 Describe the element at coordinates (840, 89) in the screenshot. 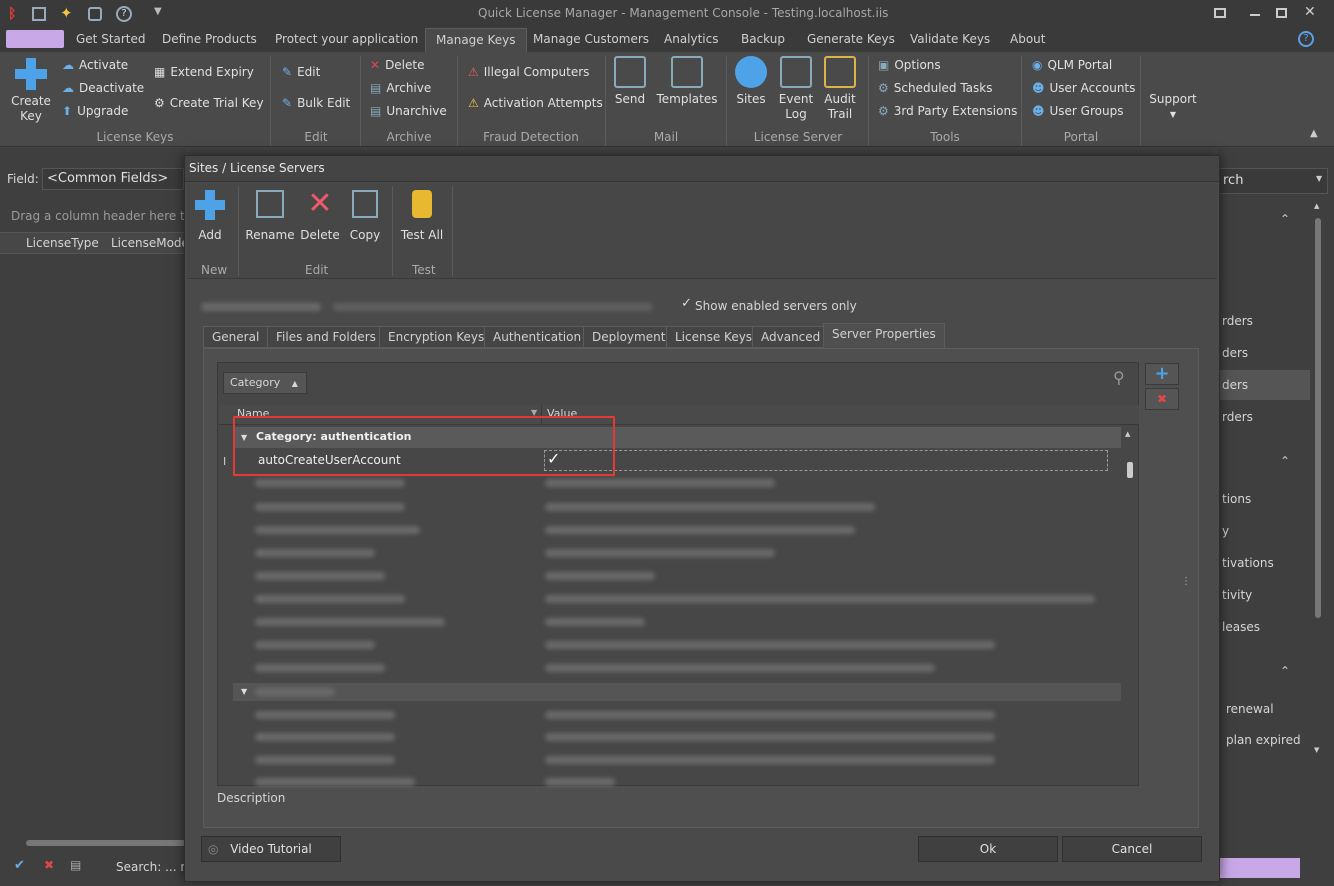

I see `audit-trail-button: Audit Trail` at that location.